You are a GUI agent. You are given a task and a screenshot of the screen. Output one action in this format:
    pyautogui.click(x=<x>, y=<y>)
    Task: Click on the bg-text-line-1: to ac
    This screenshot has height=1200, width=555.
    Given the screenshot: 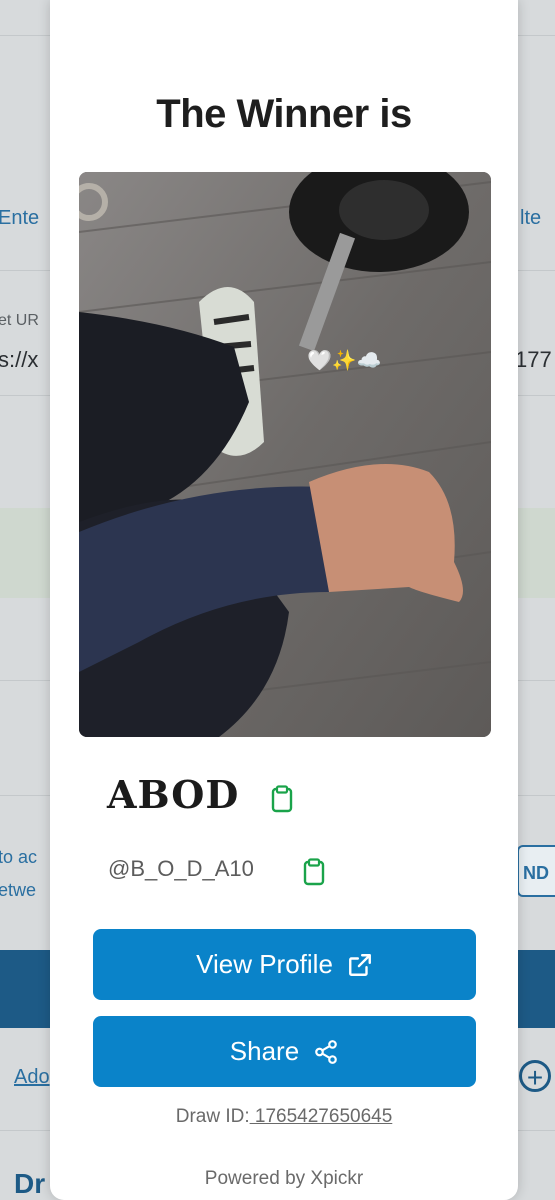 What is the action you would take?
    pyautogui.click(x=19, y=857)
    